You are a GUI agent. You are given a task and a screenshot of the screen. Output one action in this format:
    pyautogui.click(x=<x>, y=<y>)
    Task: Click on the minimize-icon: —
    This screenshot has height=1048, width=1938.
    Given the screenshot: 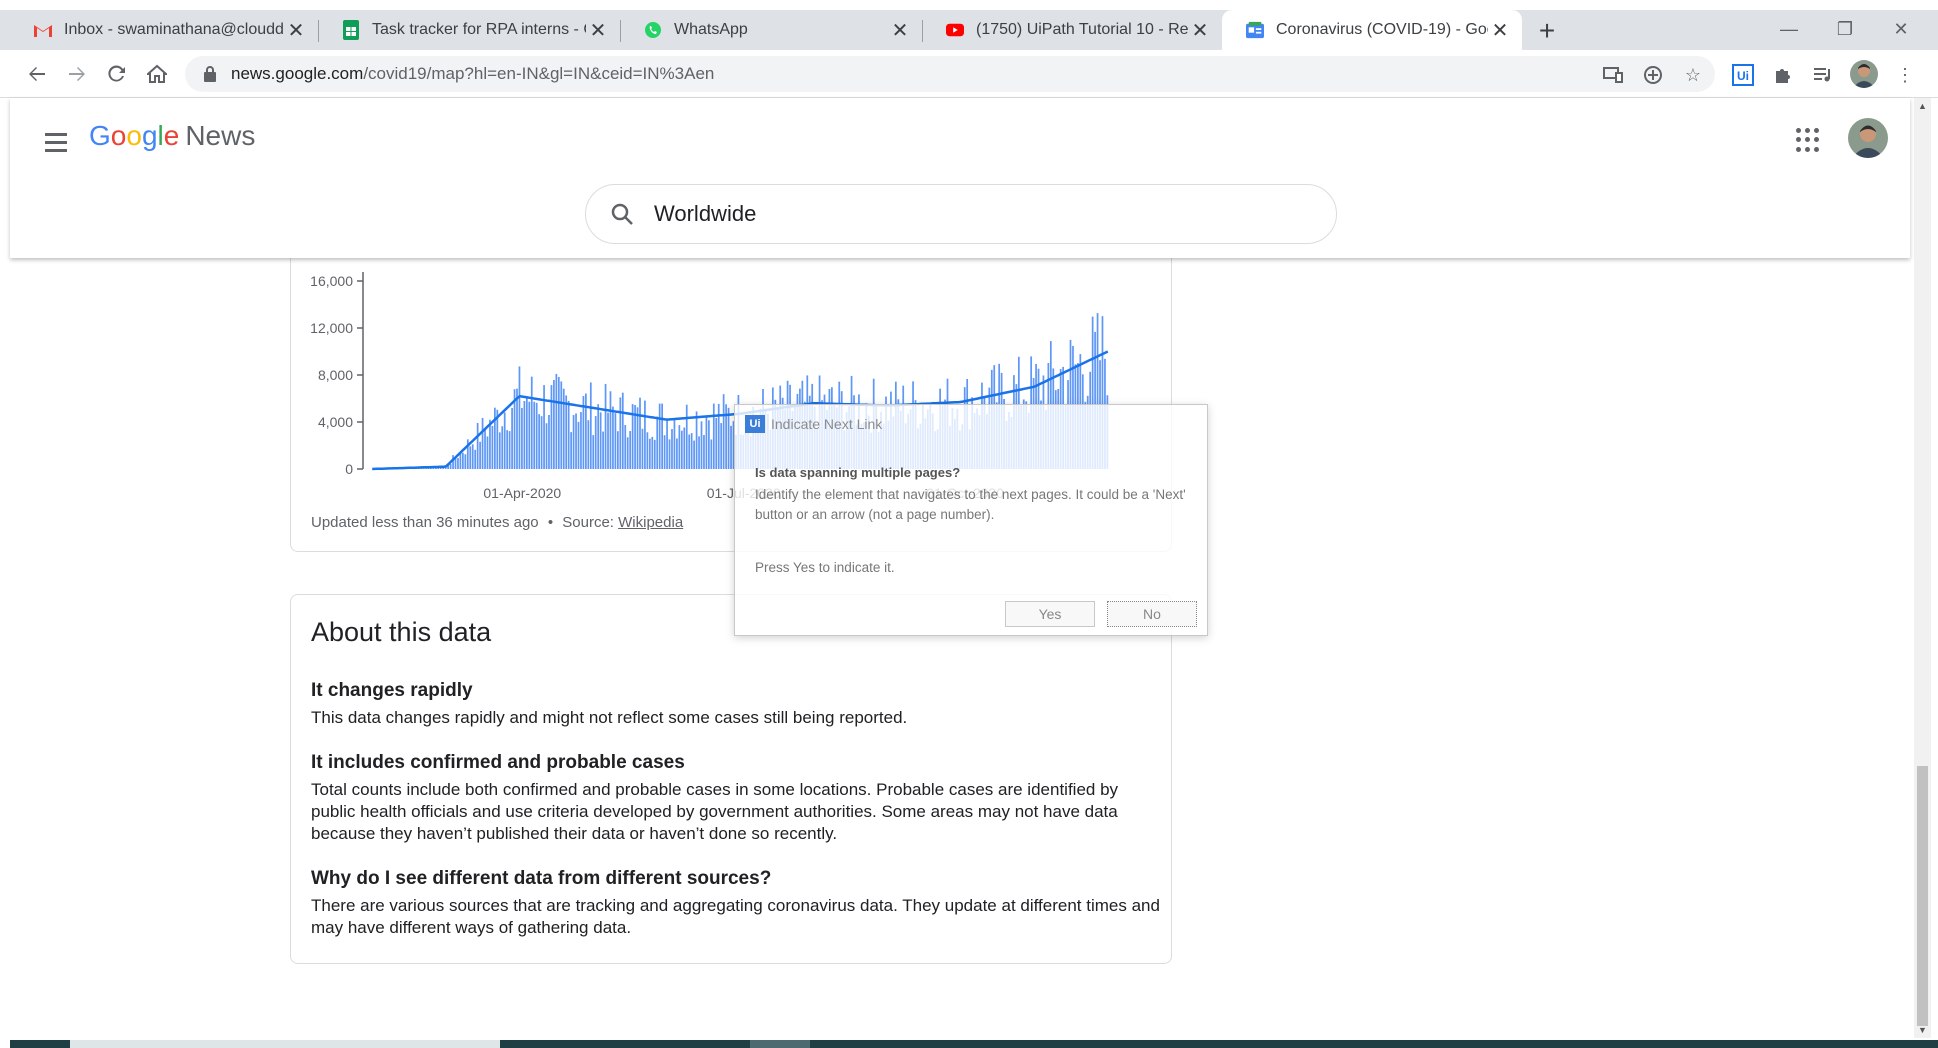 What is the action you would take?
    pyautogui.click(x=1789, y=29)
    